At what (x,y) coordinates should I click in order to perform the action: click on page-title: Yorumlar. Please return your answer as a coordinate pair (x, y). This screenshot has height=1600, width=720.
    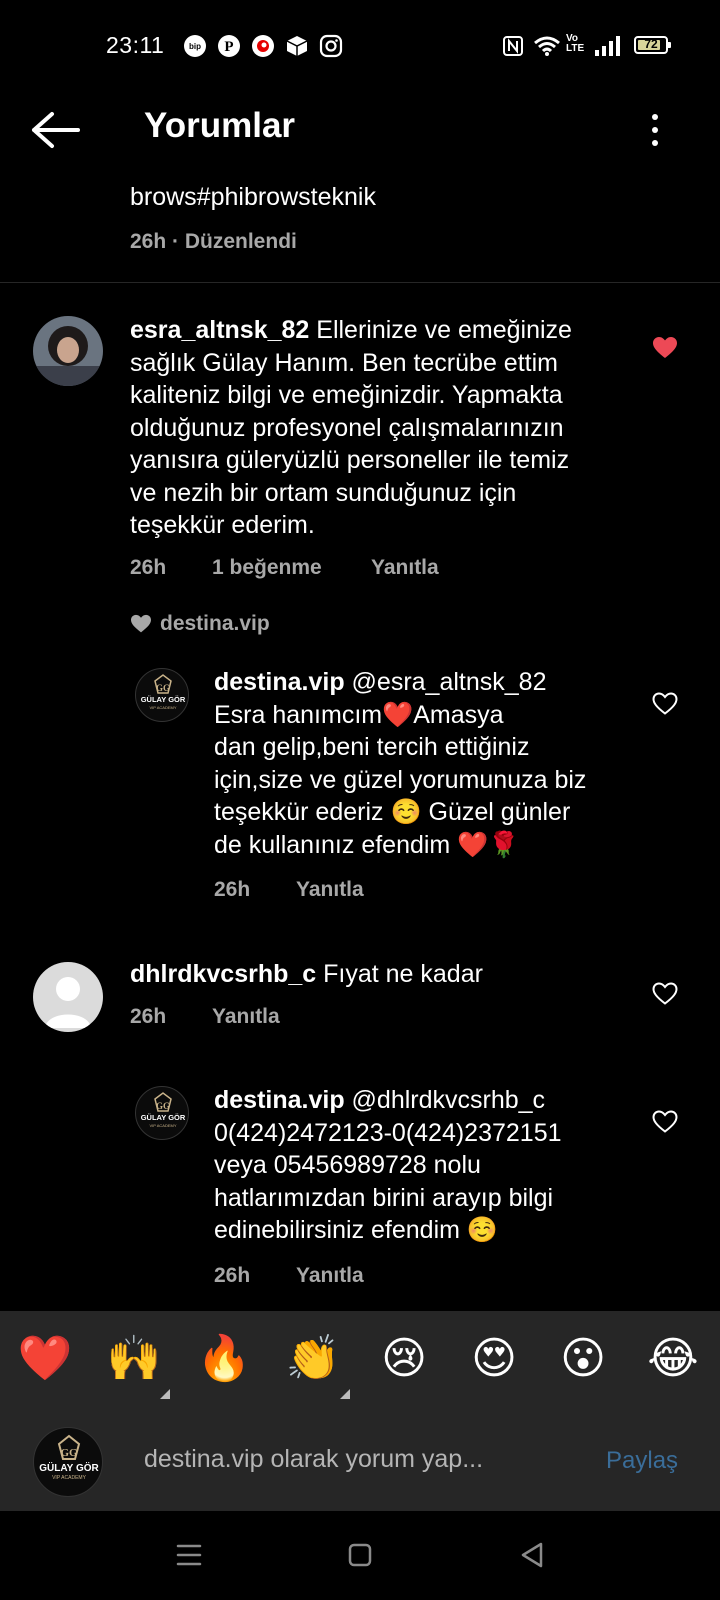
    Looking at the image, I should click on (220, 125).